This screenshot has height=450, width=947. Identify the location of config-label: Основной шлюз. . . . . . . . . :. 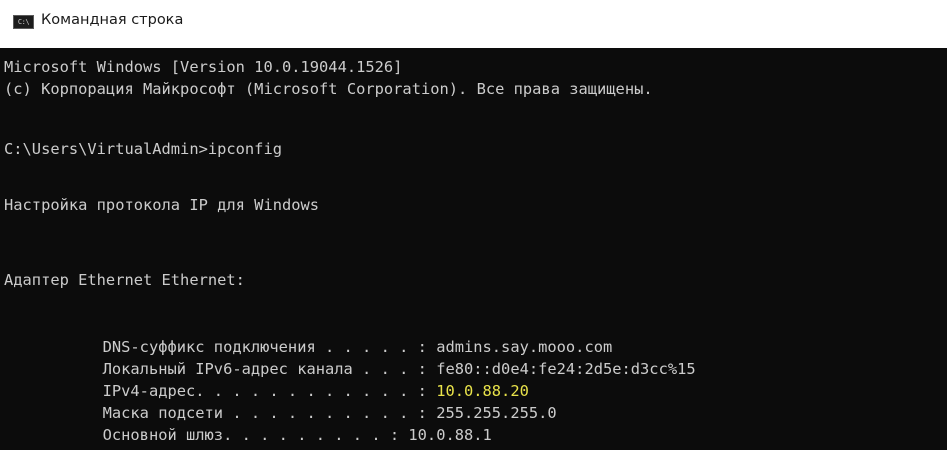
(255, 435).